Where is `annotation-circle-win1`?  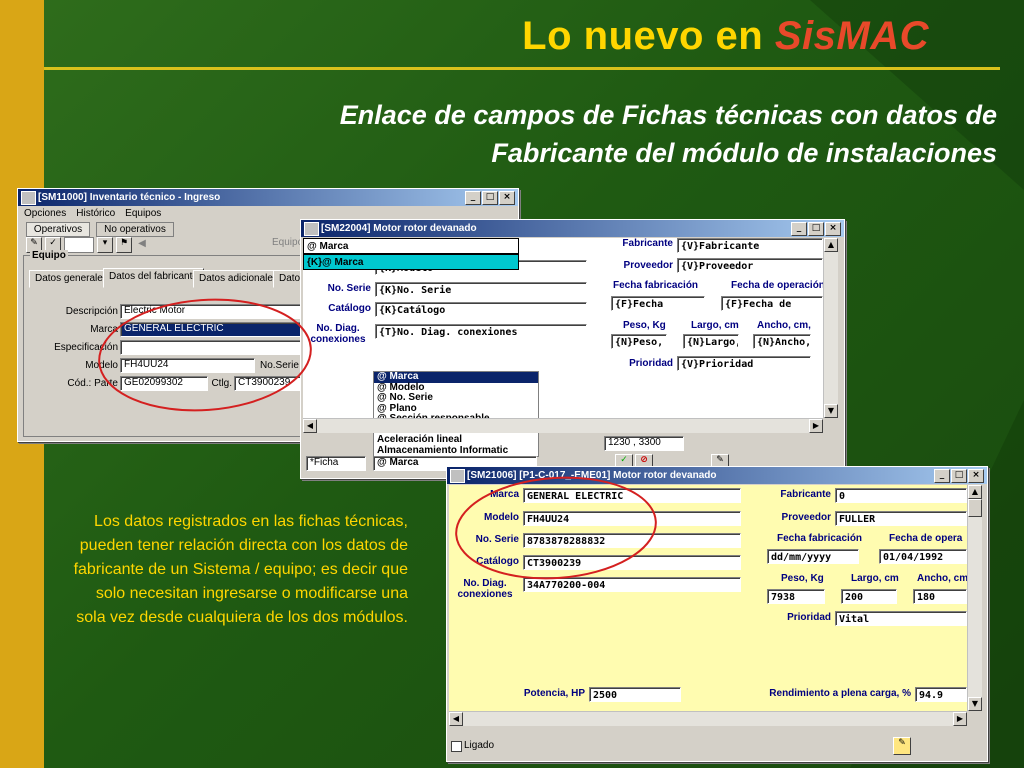
annotation-circle-win1 is located at coordinates (205, 355).